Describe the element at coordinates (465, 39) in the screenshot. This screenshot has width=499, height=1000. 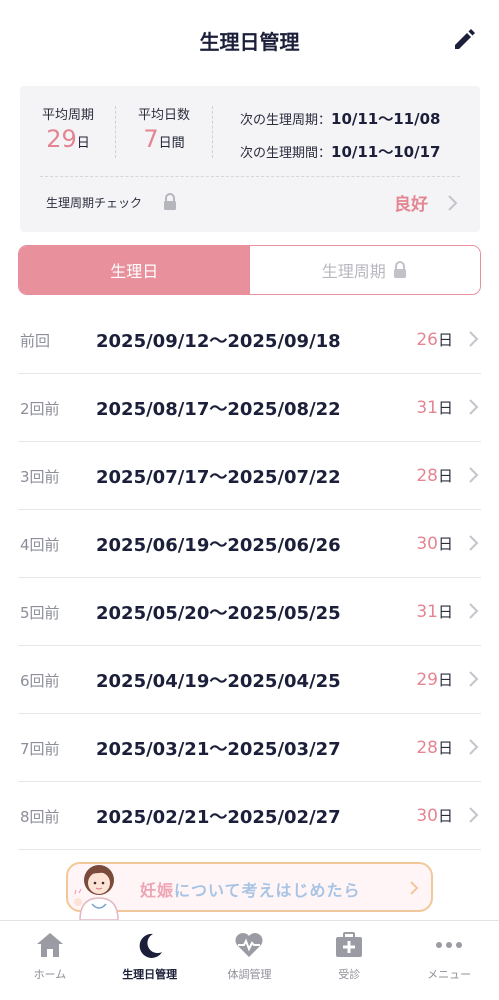
I see `pencil-icon` at that location.